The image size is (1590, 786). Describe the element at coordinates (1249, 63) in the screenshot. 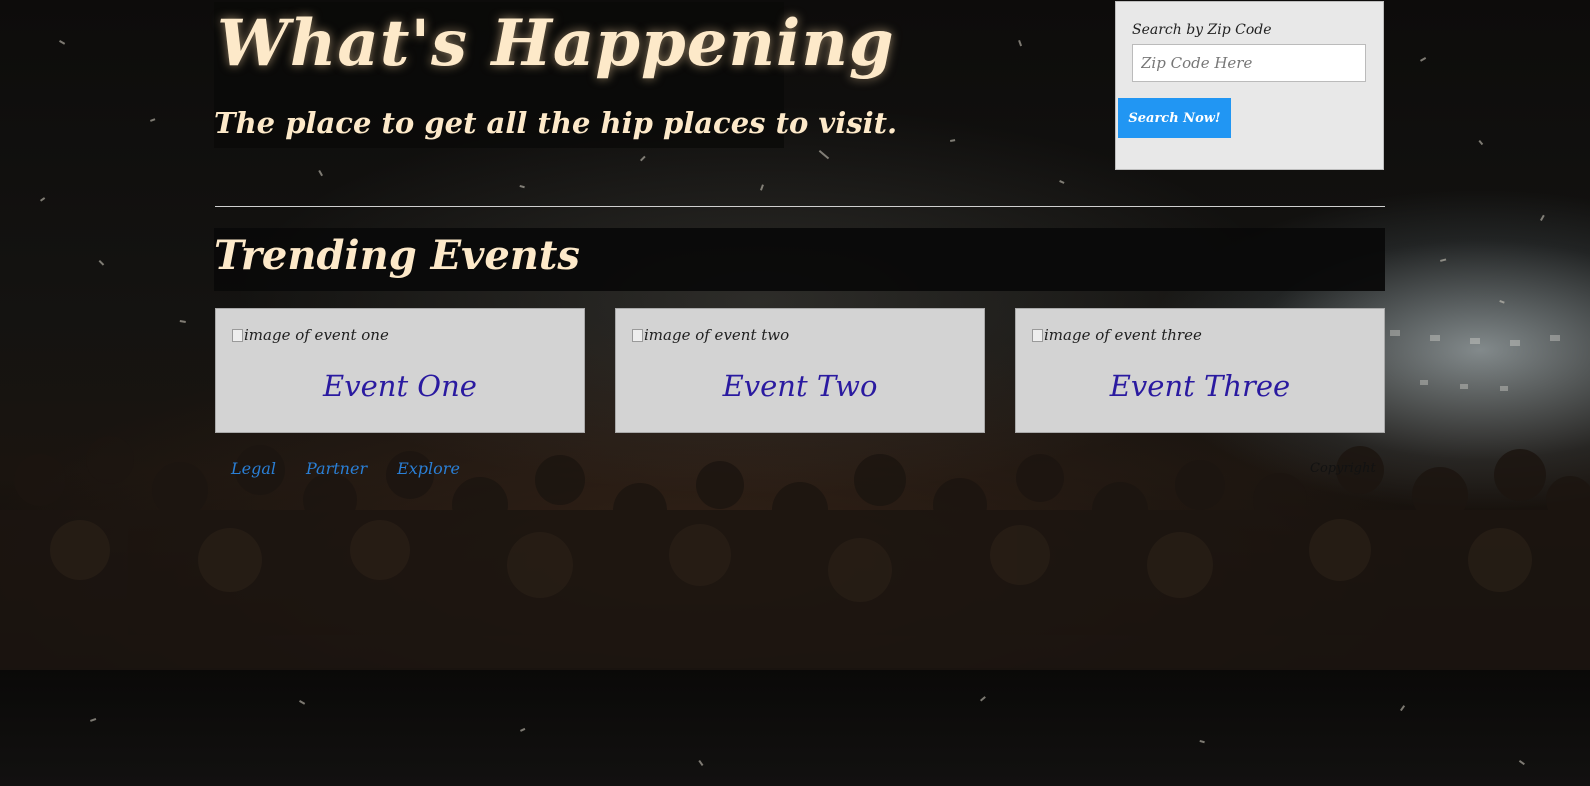

I see `zip-code-input` at that location.